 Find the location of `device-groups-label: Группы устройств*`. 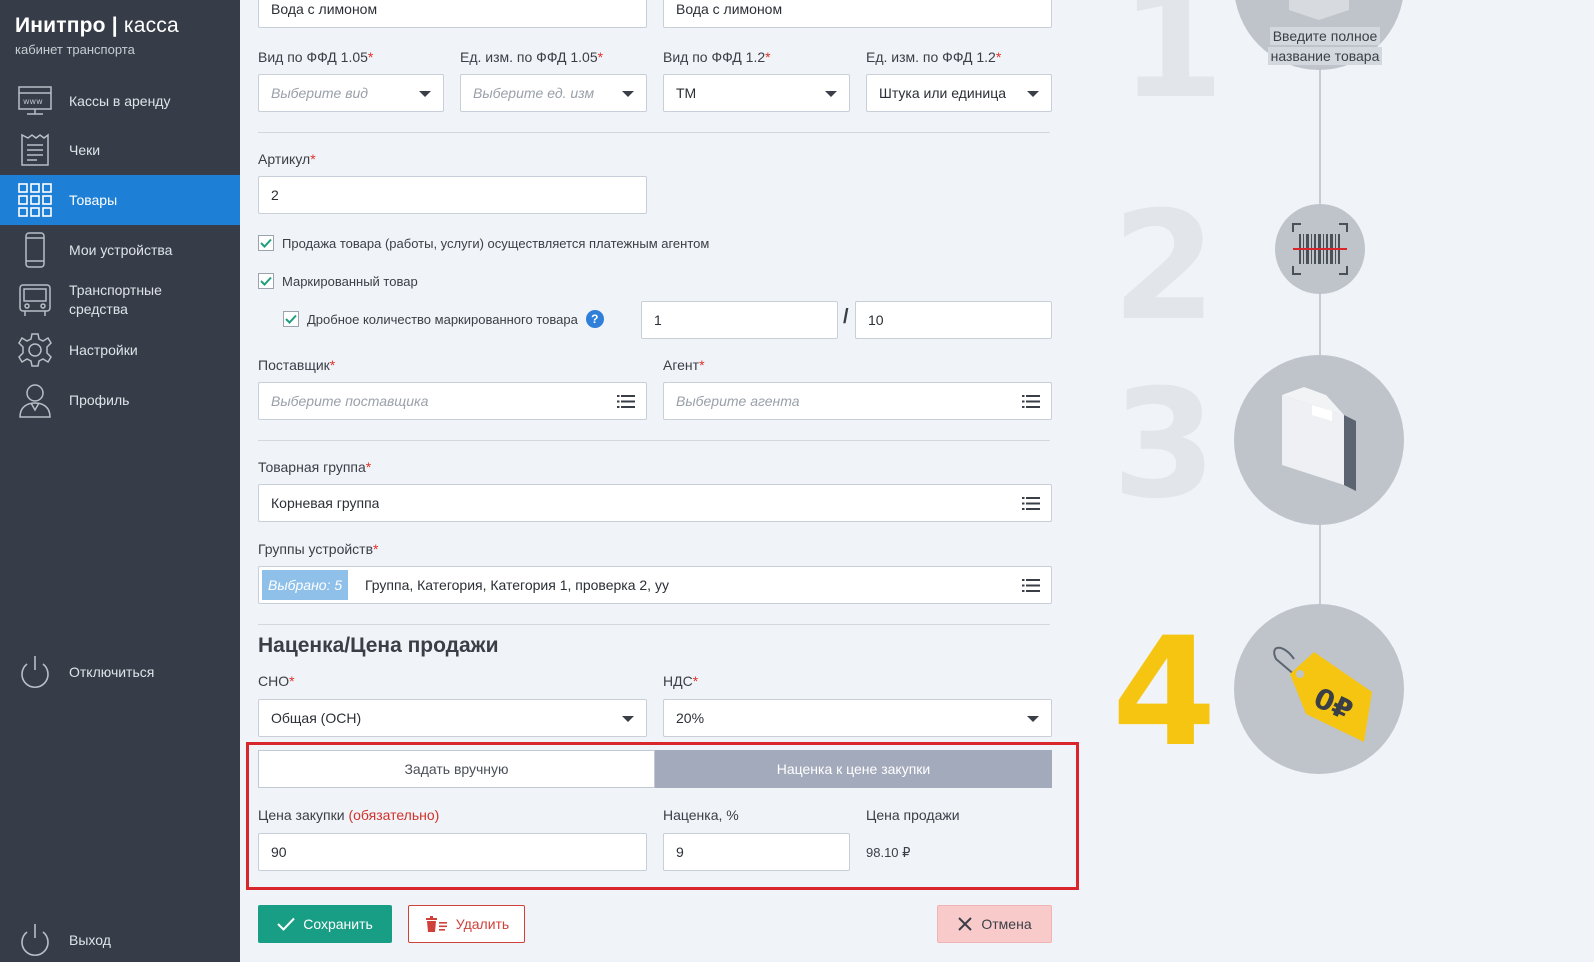

device-groups-label: Группы устройств* is located at coordinates (318, 549).